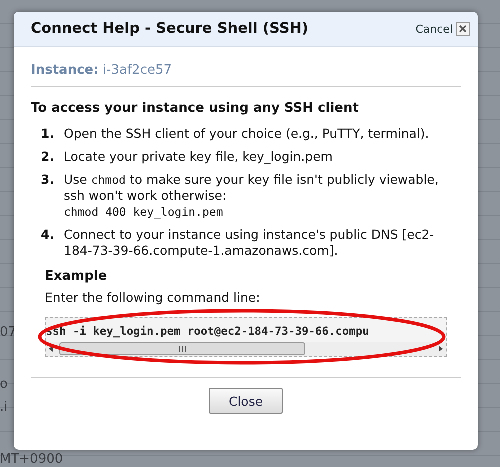  Describe the element at coordinates (4, 407) in the screenshot. I see `background-text: .i` at that location.